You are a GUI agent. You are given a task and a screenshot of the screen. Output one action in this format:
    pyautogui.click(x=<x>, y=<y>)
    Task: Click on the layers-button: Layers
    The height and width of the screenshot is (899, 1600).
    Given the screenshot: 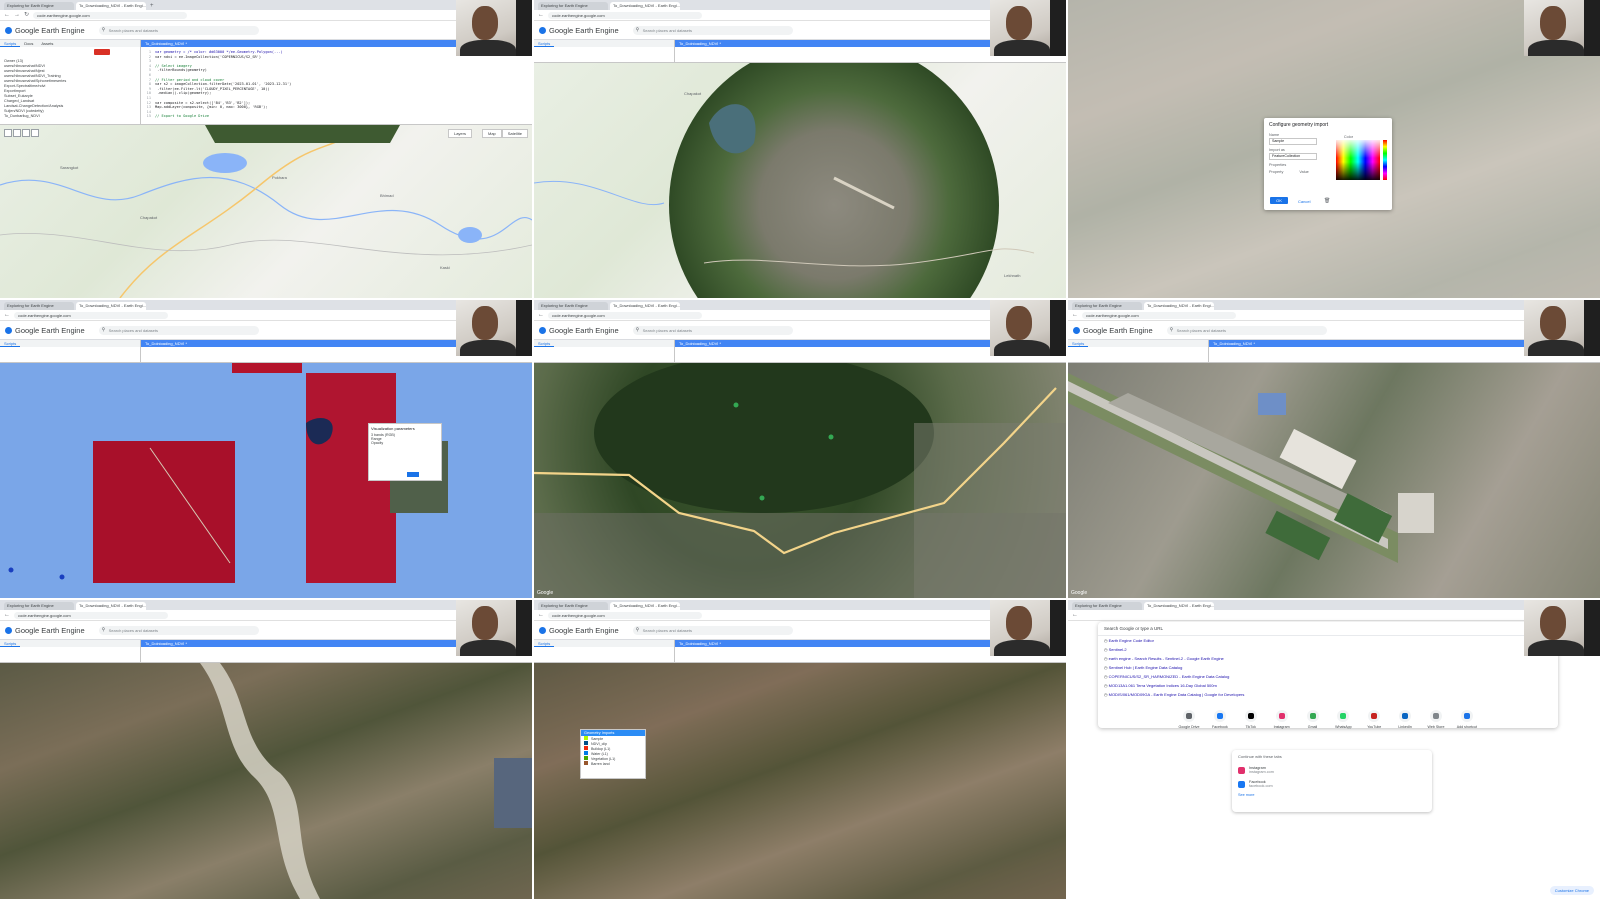 What is the action you would take?
    pyautogui.click(x=459, y=133)
    